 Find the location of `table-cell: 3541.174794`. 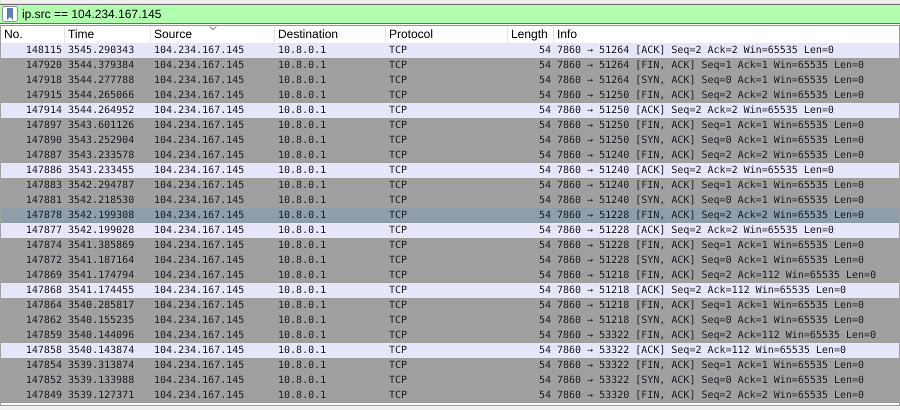

table-cell: 3541.174794 is located at coordinates (101, 275).